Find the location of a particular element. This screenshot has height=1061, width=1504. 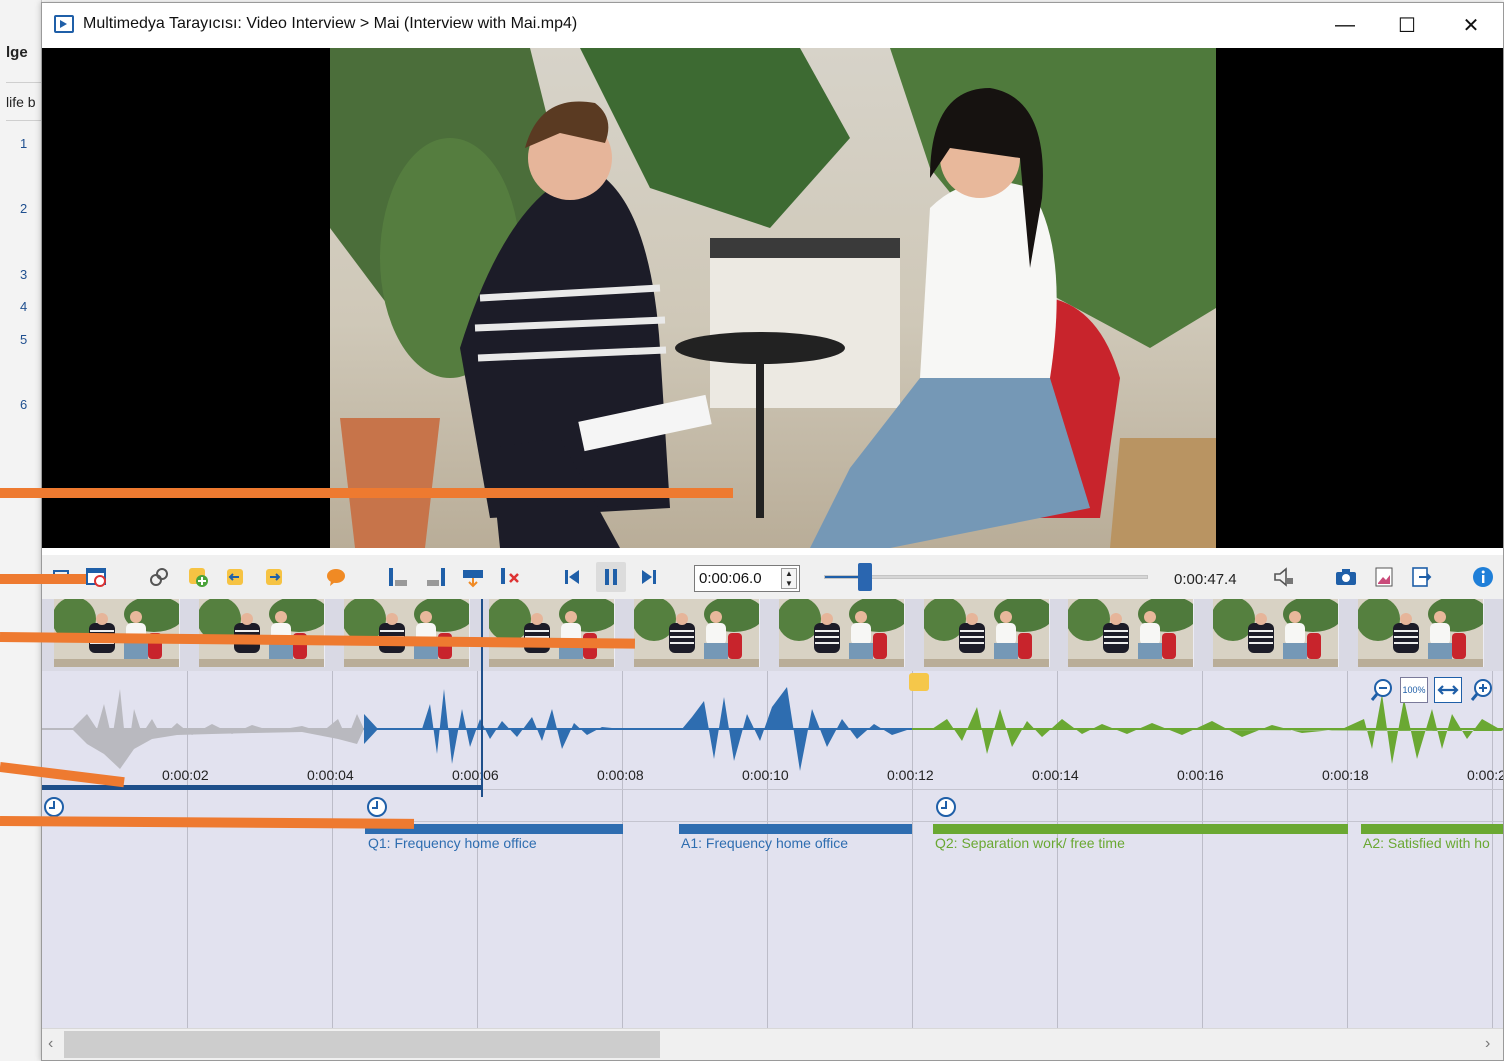

info-icon is located at coordinates (1483, 577).